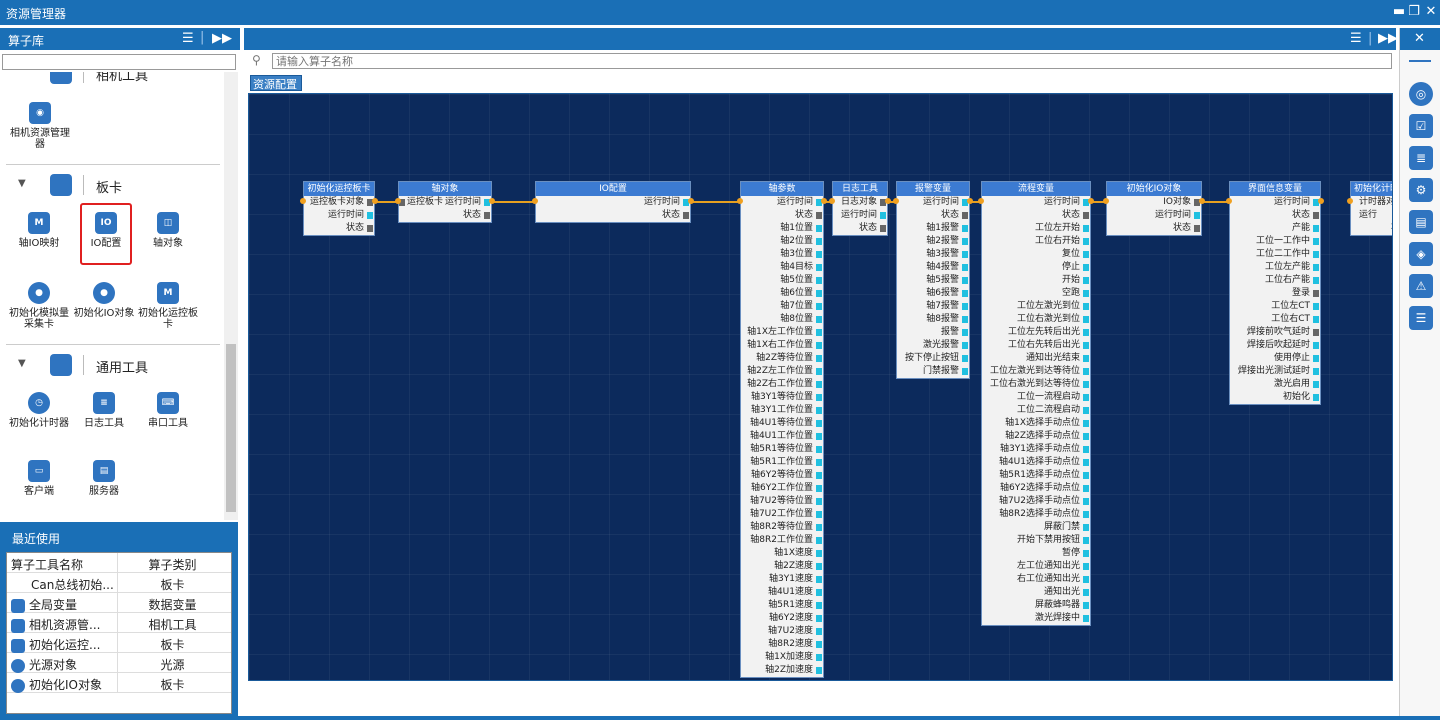  I want to click on node-port: 焊接出光测试延时, so click(1275, 371).